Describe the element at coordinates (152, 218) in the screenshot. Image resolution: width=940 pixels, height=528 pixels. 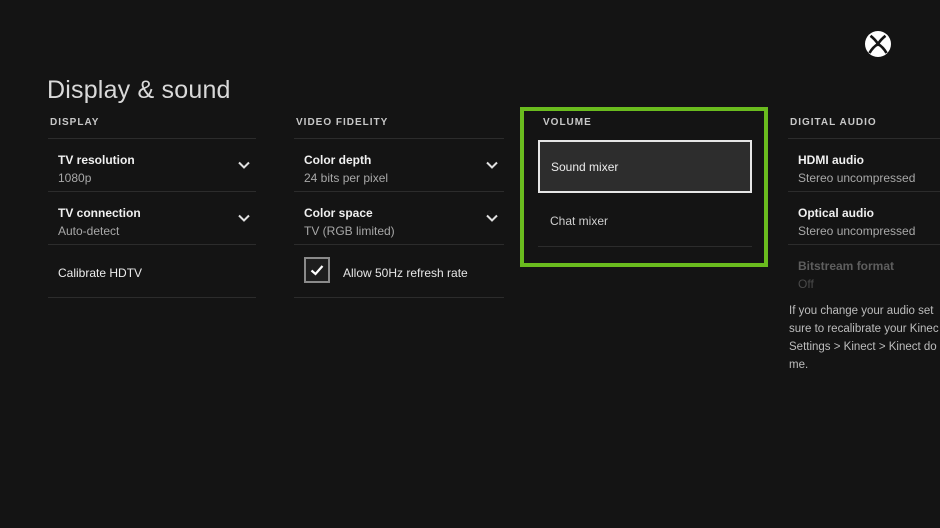
I see `tv-connection-setting: TV connection Auto-detect` at that location.